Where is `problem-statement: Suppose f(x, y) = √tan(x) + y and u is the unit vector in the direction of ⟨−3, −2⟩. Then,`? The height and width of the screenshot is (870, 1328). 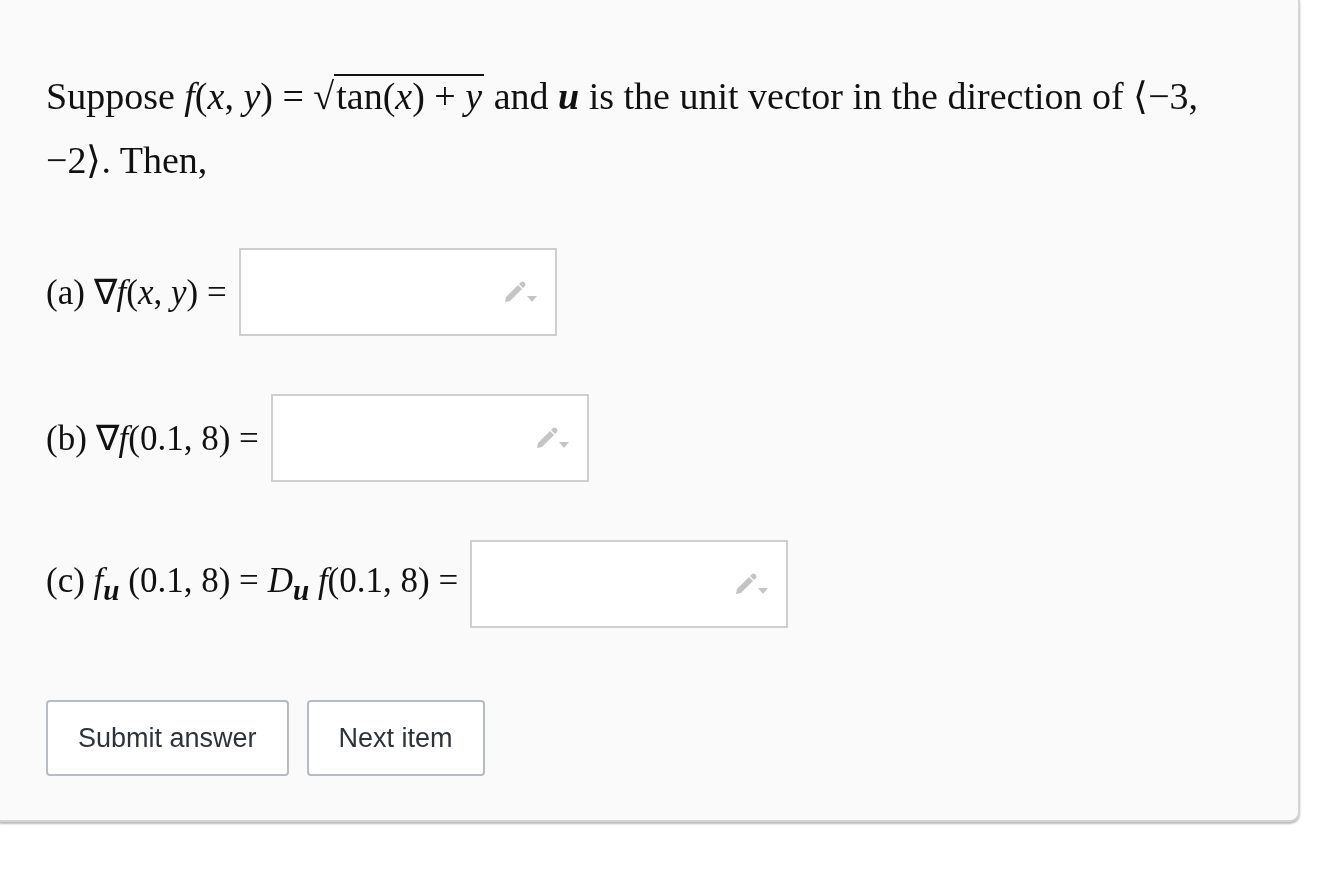 problem-statement: Suppose f(x, y) = √tan(x) + y and u is the unit vector in the direction of ⟨−3, −2⟩. Then, is located at coordinates (623, 128).